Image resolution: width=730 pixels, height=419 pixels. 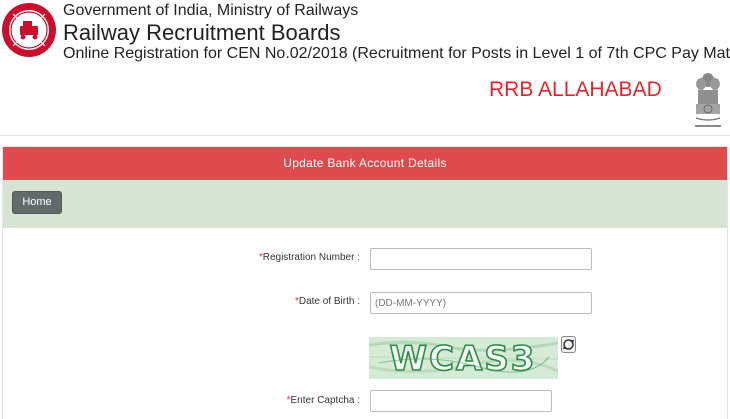 I want to click on registration-number-label: *Registration Number :, so click(x=309, y=257).